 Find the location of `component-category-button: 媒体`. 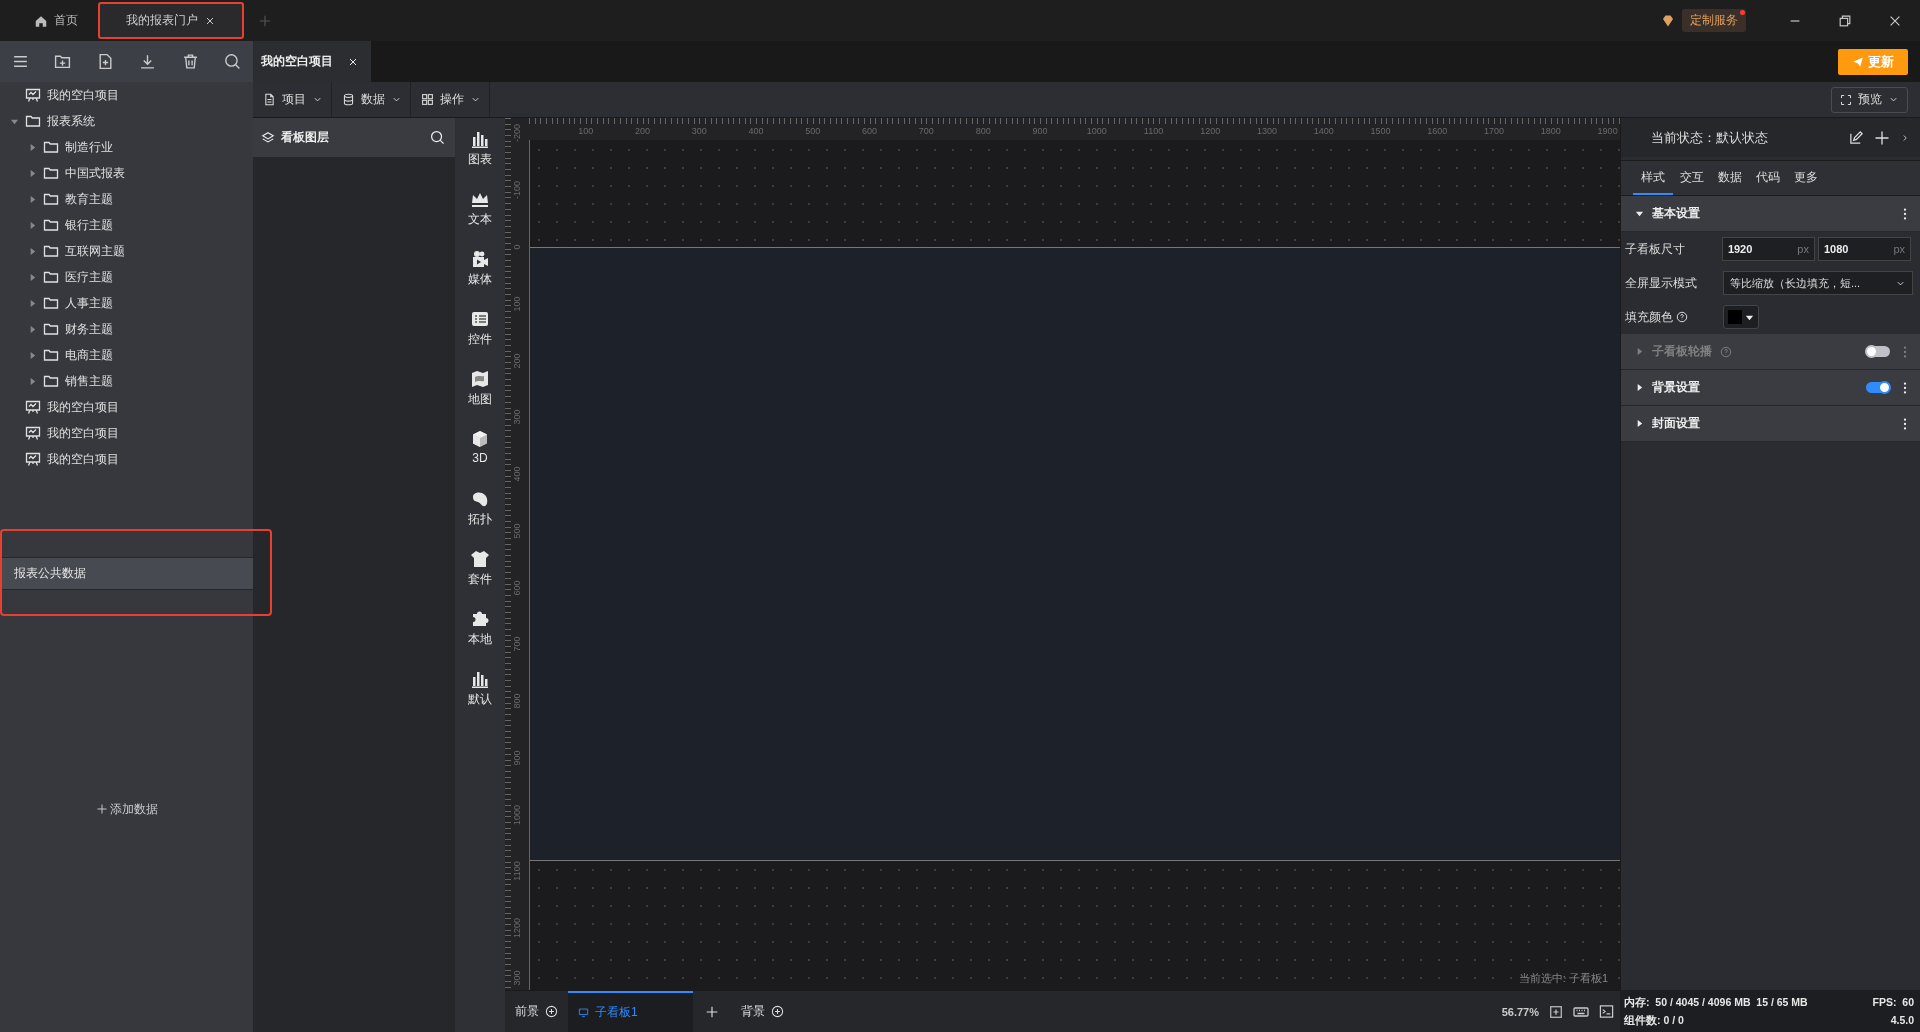

component-category-button: 媒体 is located at coordinates (480, 277).